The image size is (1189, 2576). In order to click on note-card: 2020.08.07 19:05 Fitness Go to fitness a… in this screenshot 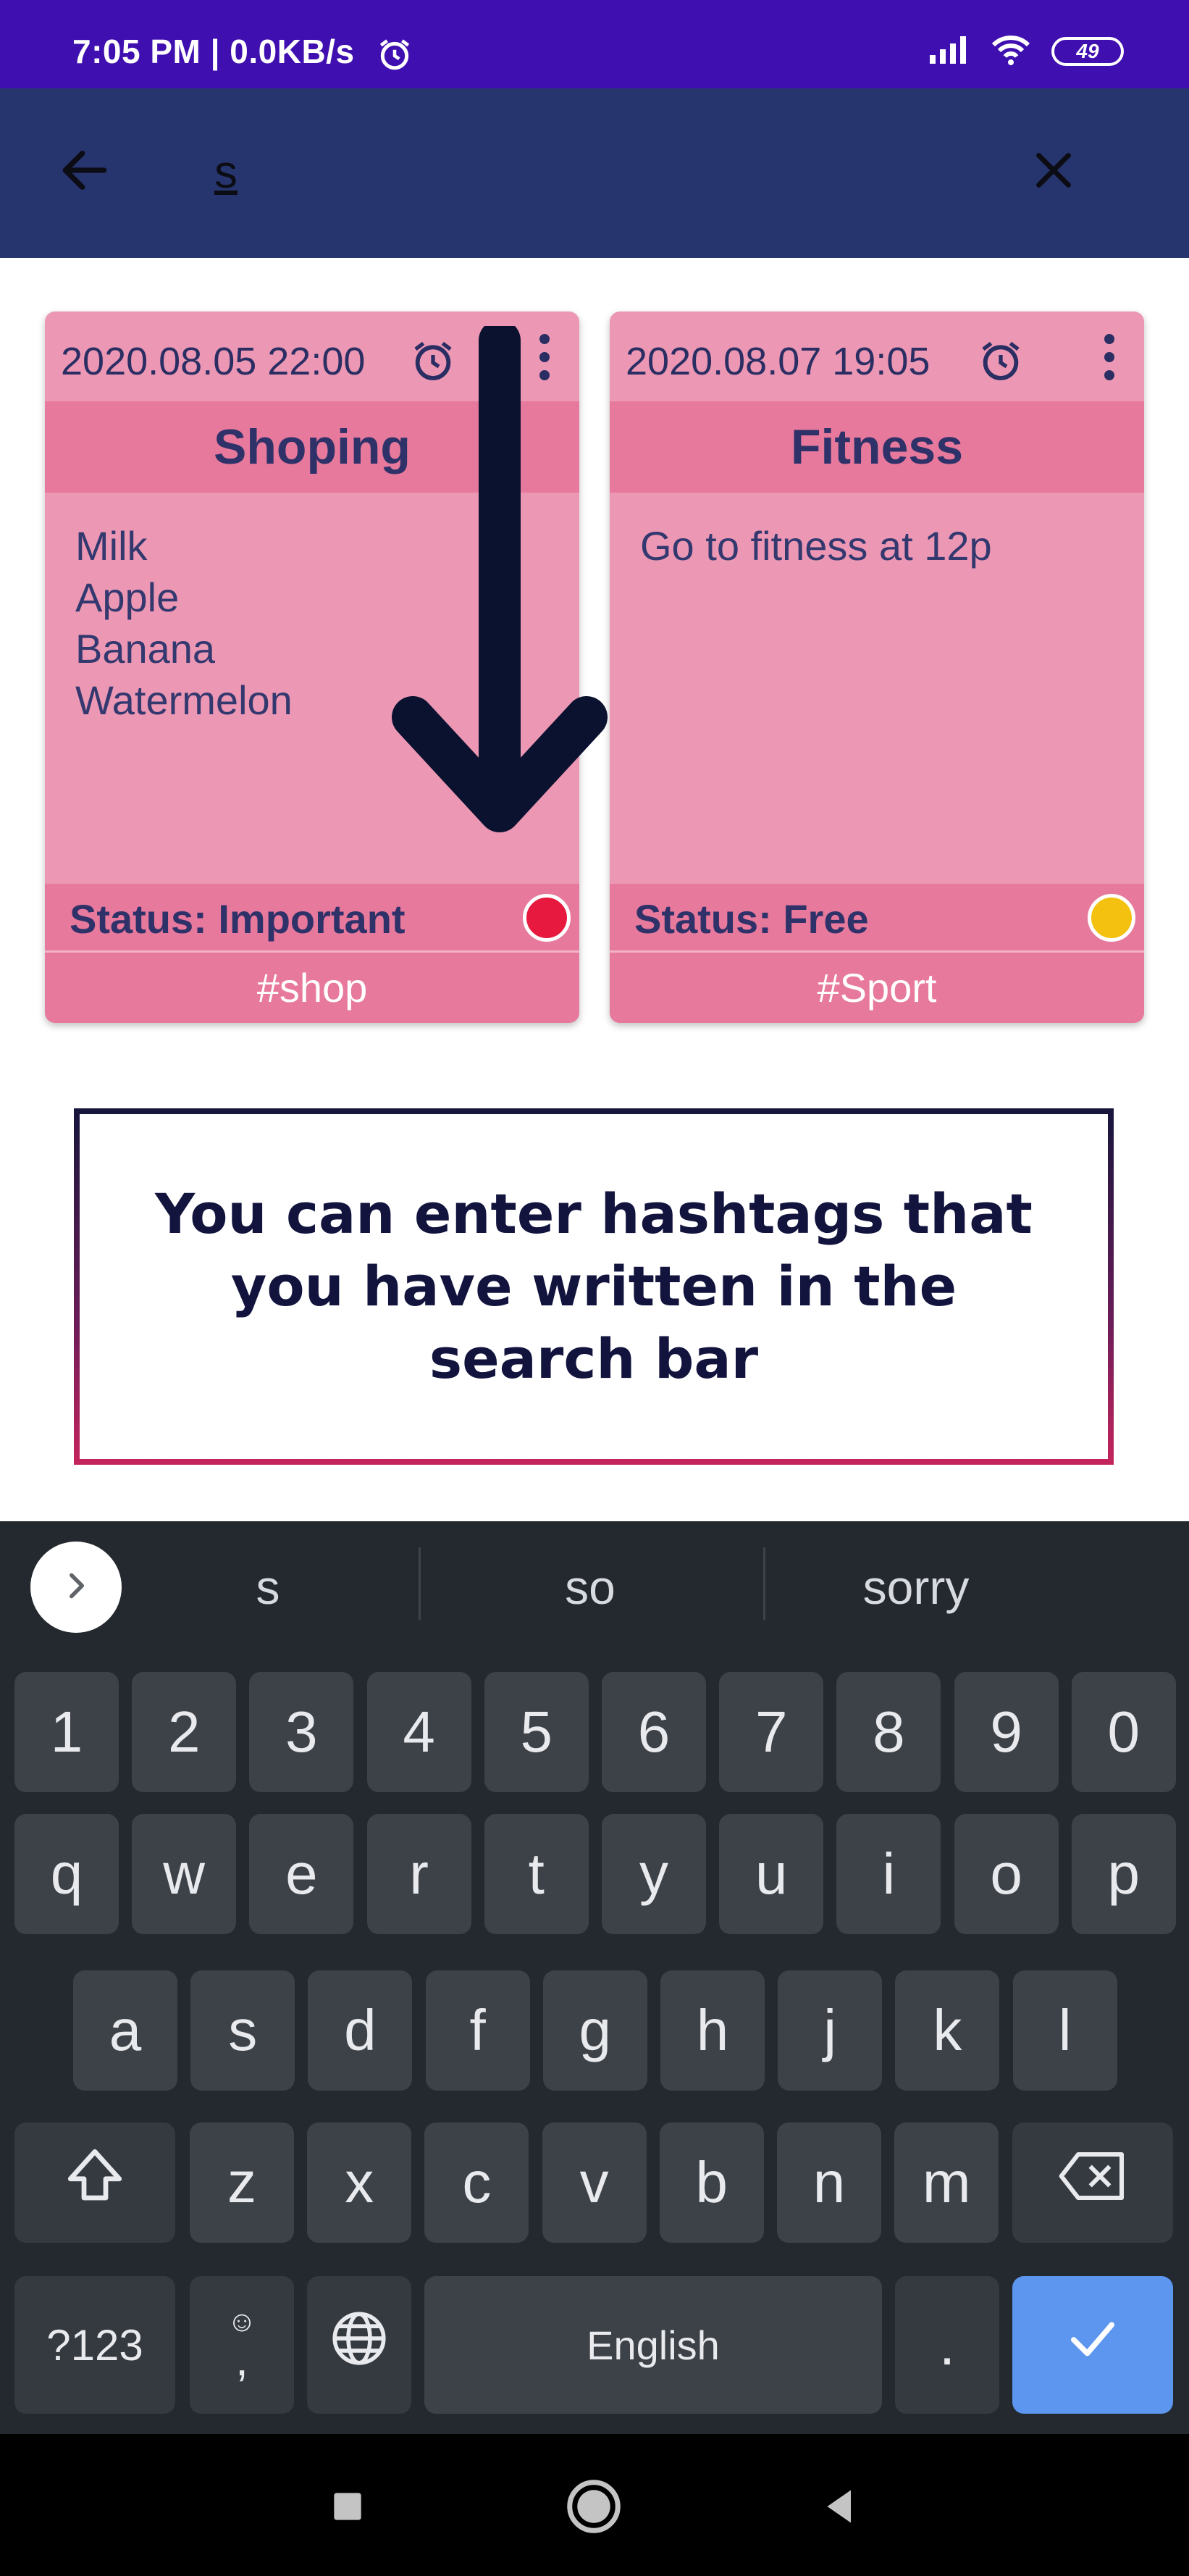, I will do `click(877, 667)`.